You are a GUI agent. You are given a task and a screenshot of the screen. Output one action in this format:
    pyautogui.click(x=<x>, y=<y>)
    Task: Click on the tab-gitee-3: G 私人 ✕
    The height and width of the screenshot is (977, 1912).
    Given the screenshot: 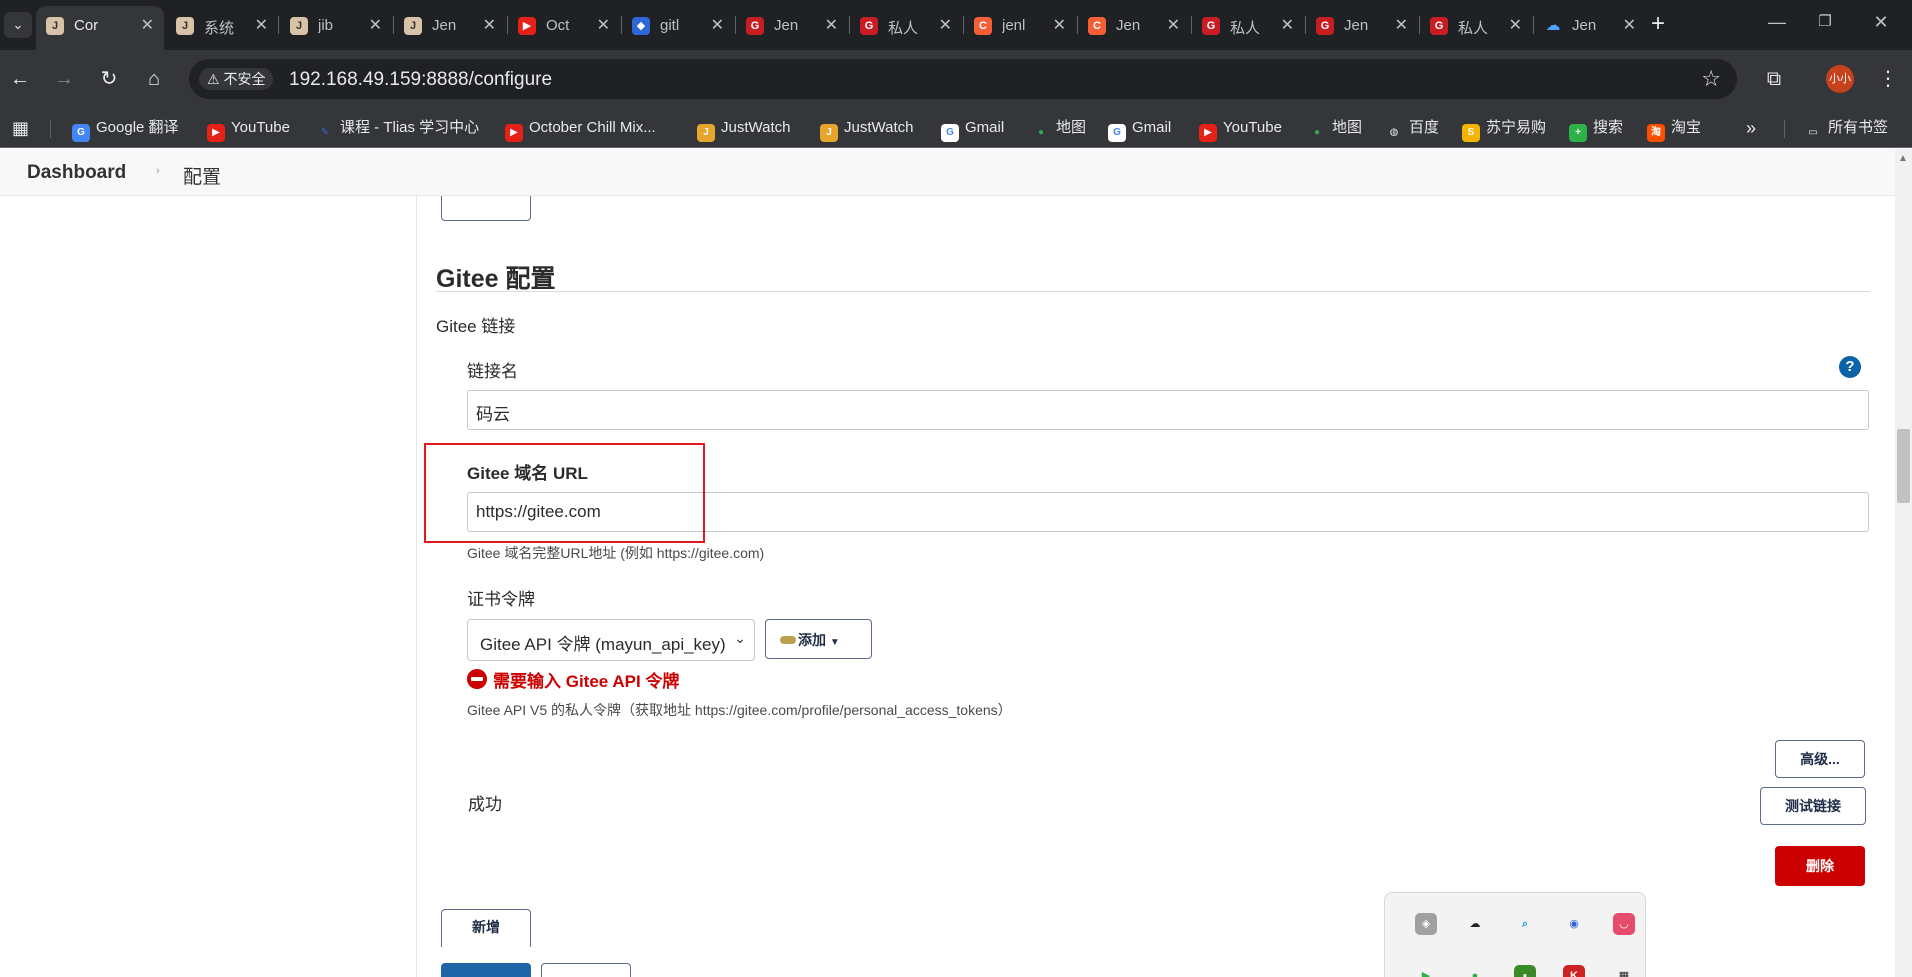 What is the action you would take?
    pyautogui.click(x=1248, y=25)
    